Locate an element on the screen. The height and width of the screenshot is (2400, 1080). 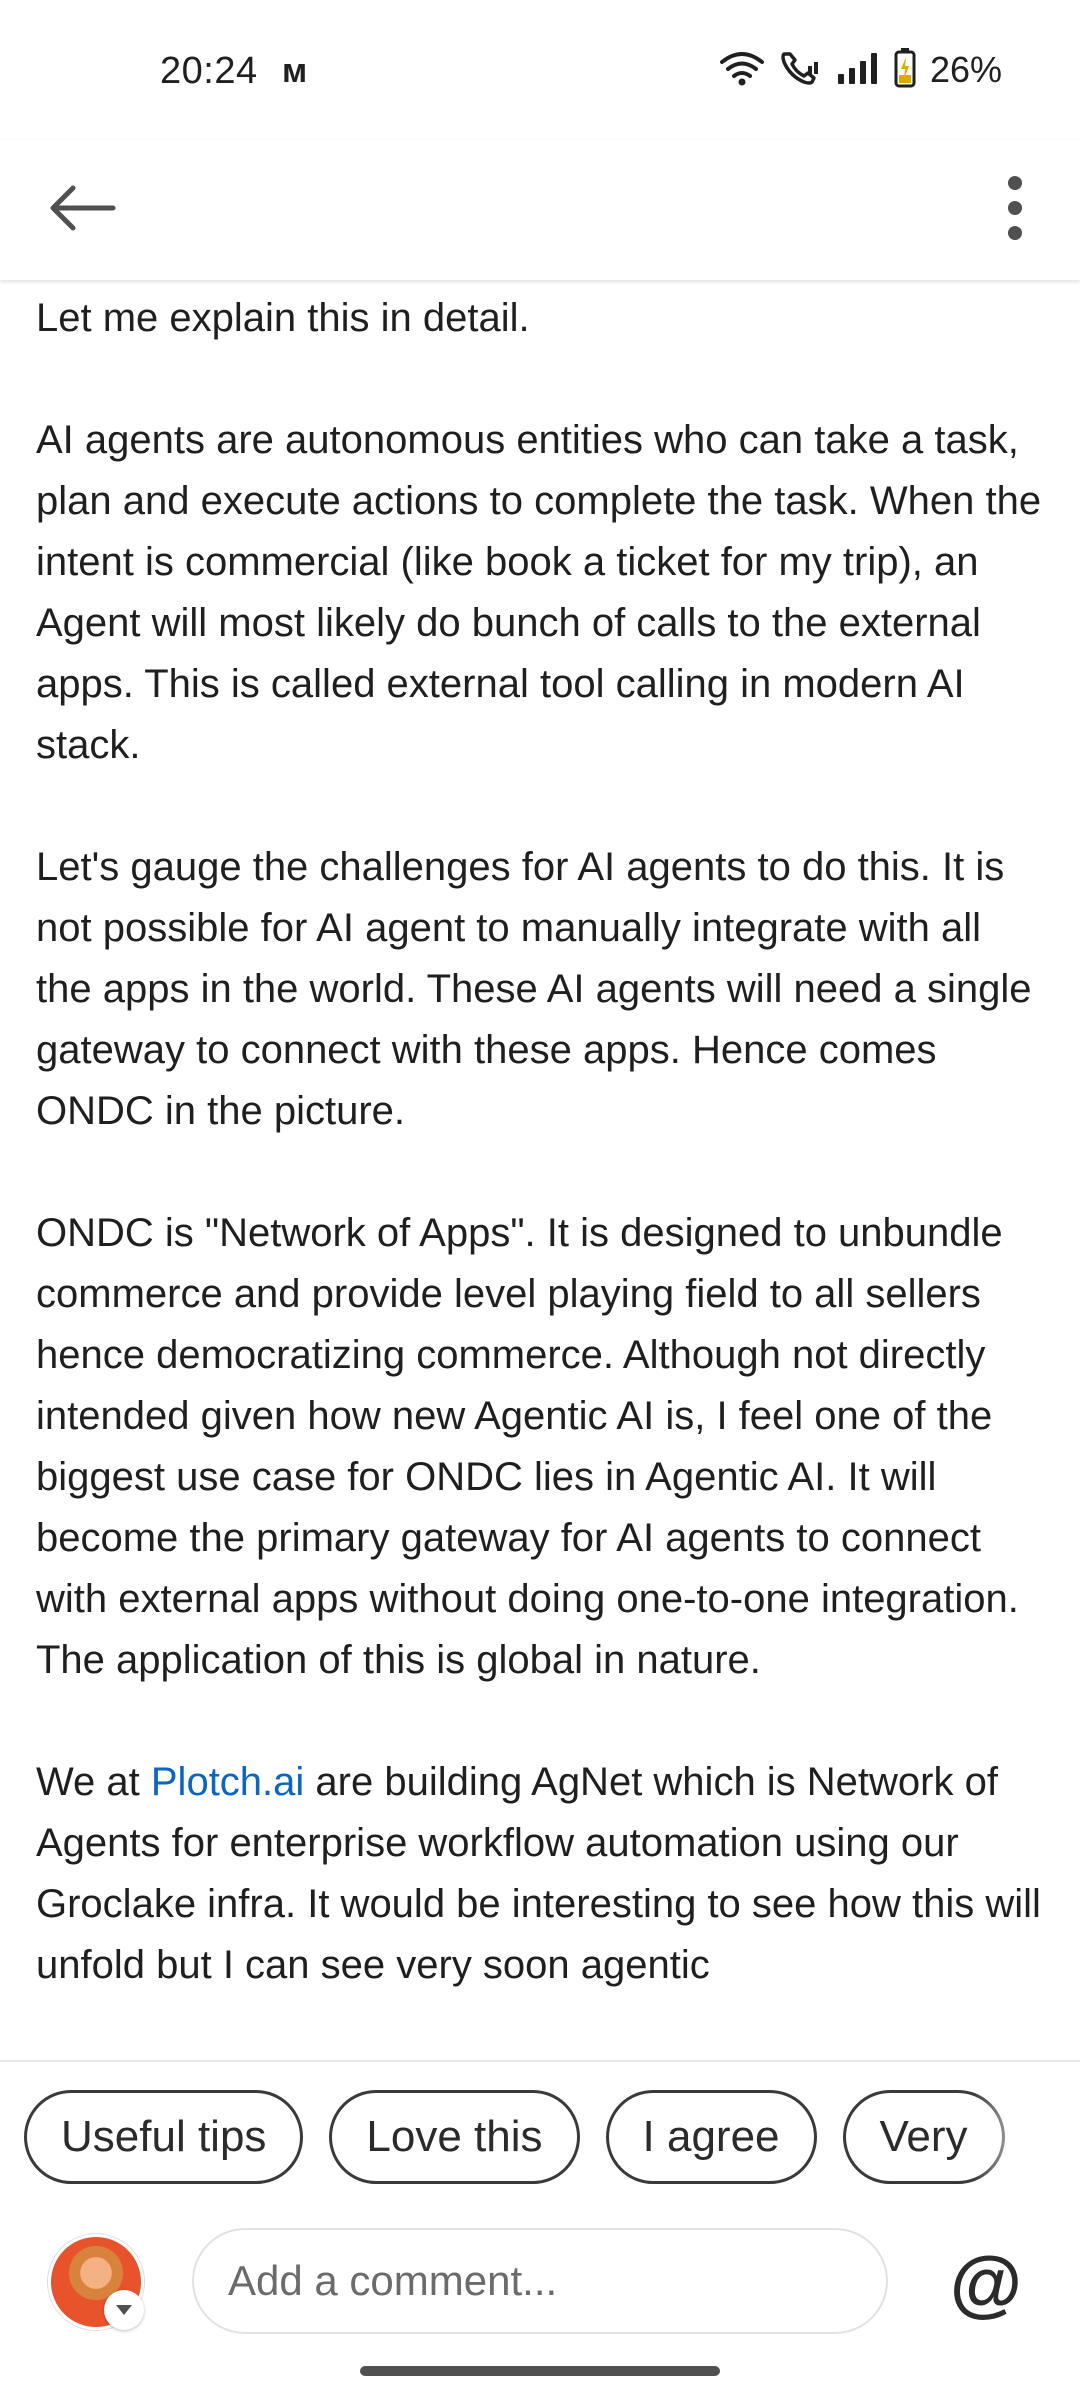
more-options-button is located at coordinates (1015, 210).